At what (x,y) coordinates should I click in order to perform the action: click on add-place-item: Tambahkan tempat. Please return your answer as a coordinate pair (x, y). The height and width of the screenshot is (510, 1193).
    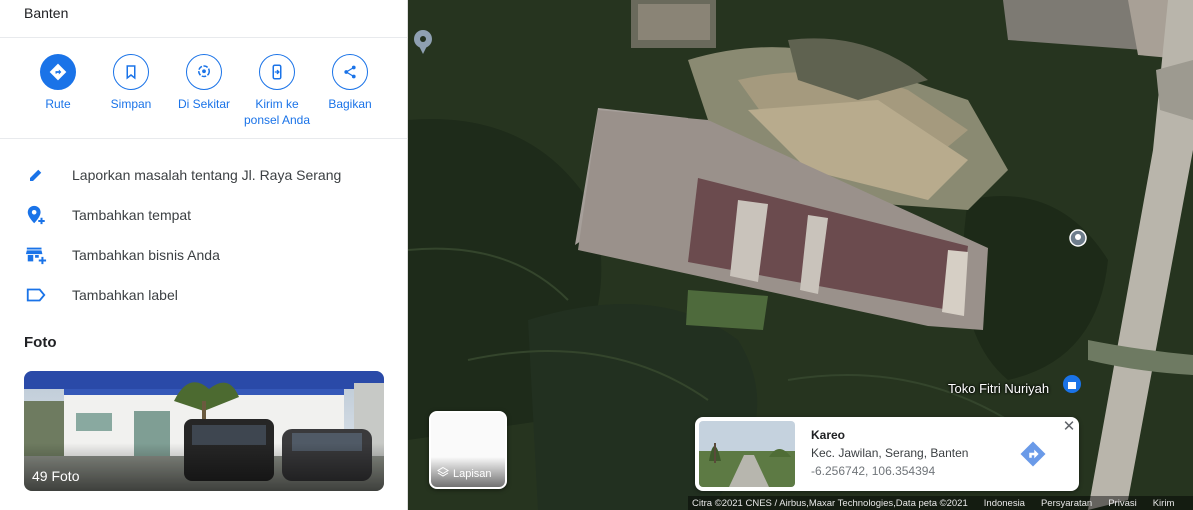
    Looking at the image, I should click on (203, 215).